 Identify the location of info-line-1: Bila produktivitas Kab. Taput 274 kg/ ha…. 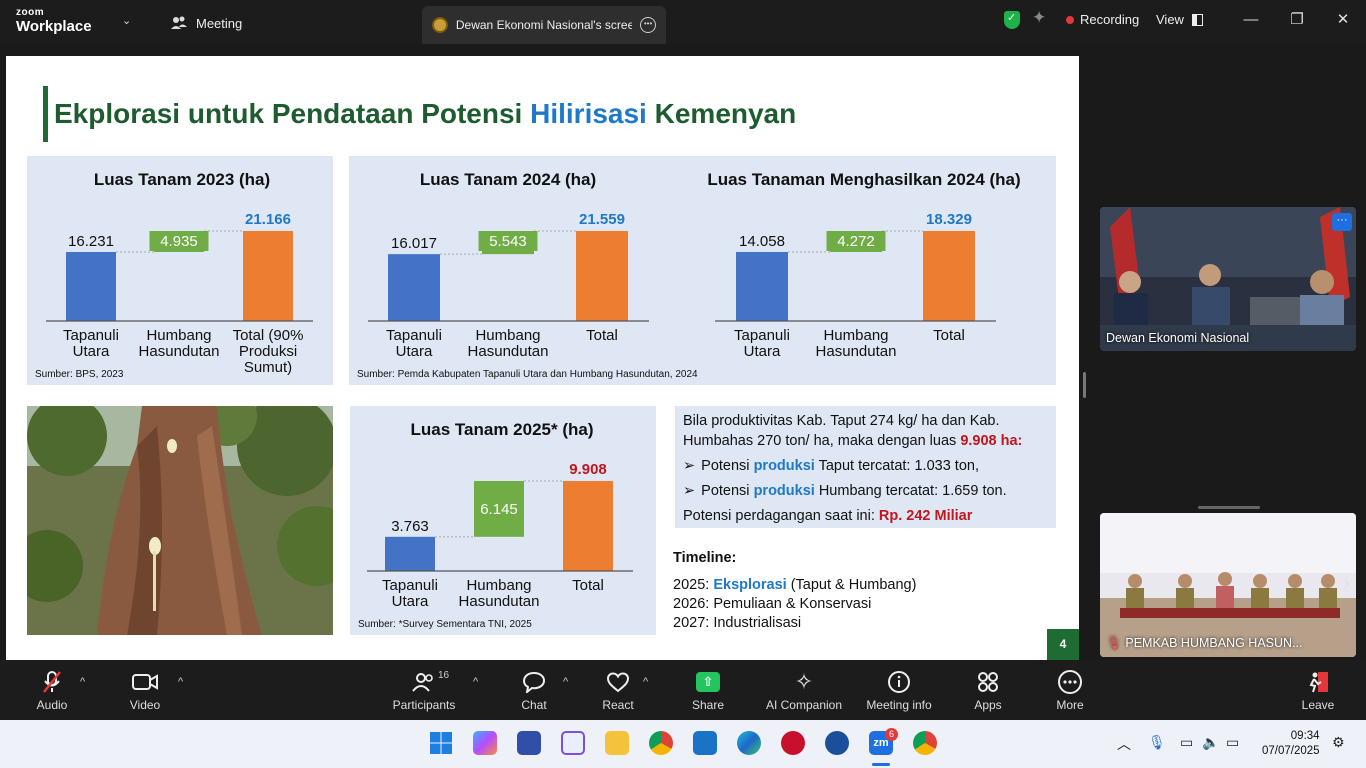
(841, 421).